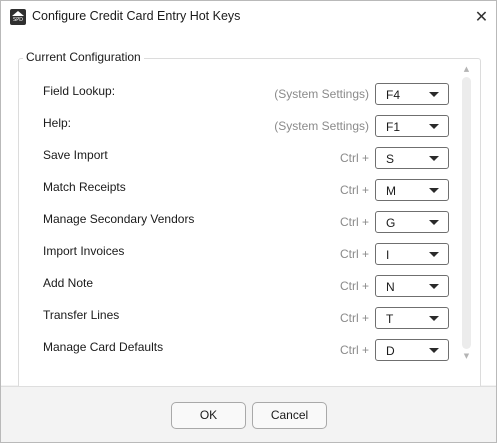 Image resolution: width=497 pixels, height=443 pixels. I want to click on ok-button: OK, so click(208, 415).